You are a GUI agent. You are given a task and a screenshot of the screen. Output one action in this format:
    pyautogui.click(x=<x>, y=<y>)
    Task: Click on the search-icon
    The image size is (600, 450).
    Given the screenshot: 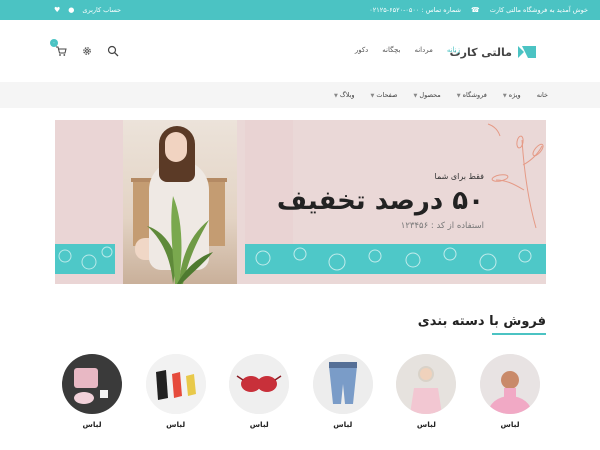 What is the action you would take?
    pyautogui.click(x=113, y=51)
    